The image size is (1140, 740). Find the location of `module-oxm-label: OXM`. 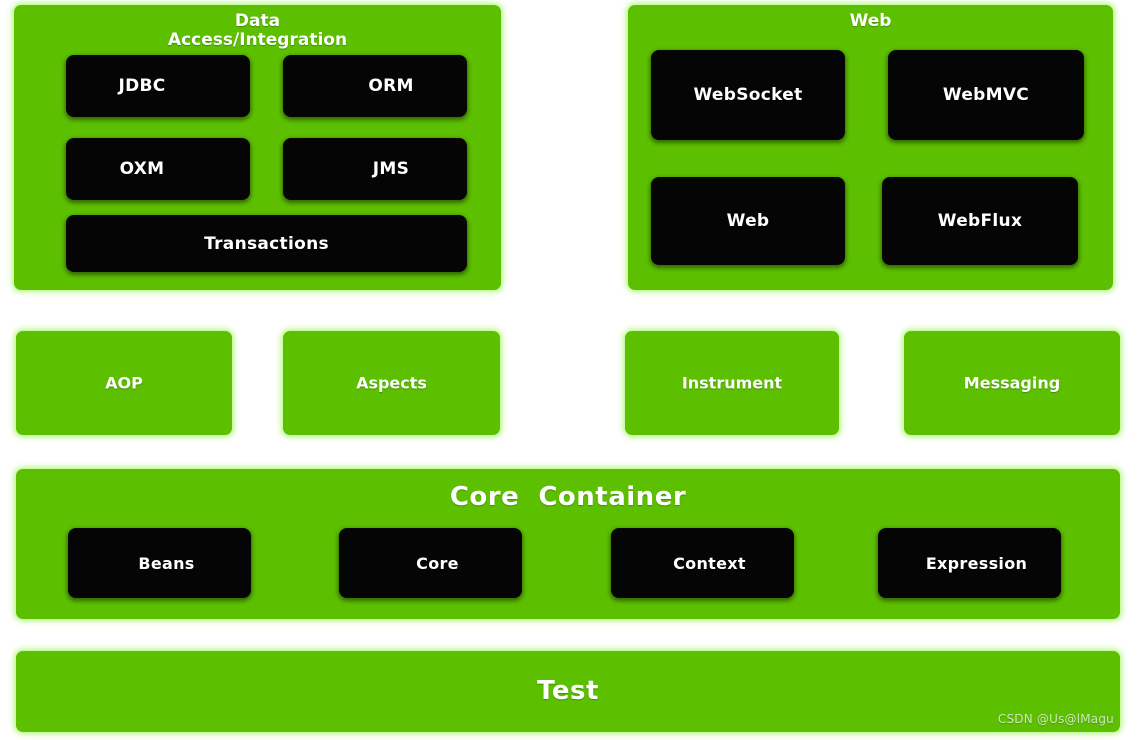

module-oxm-label: OXM is located at coordinates (142, 169).